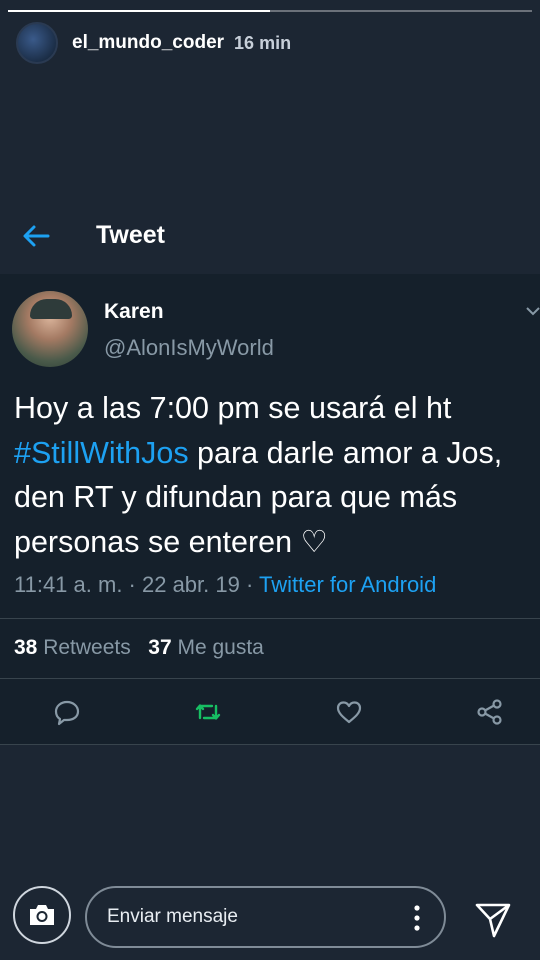 The height and width of the screenshot is (960, 540). Describe the element at coordinates (50, 329) in the screenshot. I see `avatar` at that location.